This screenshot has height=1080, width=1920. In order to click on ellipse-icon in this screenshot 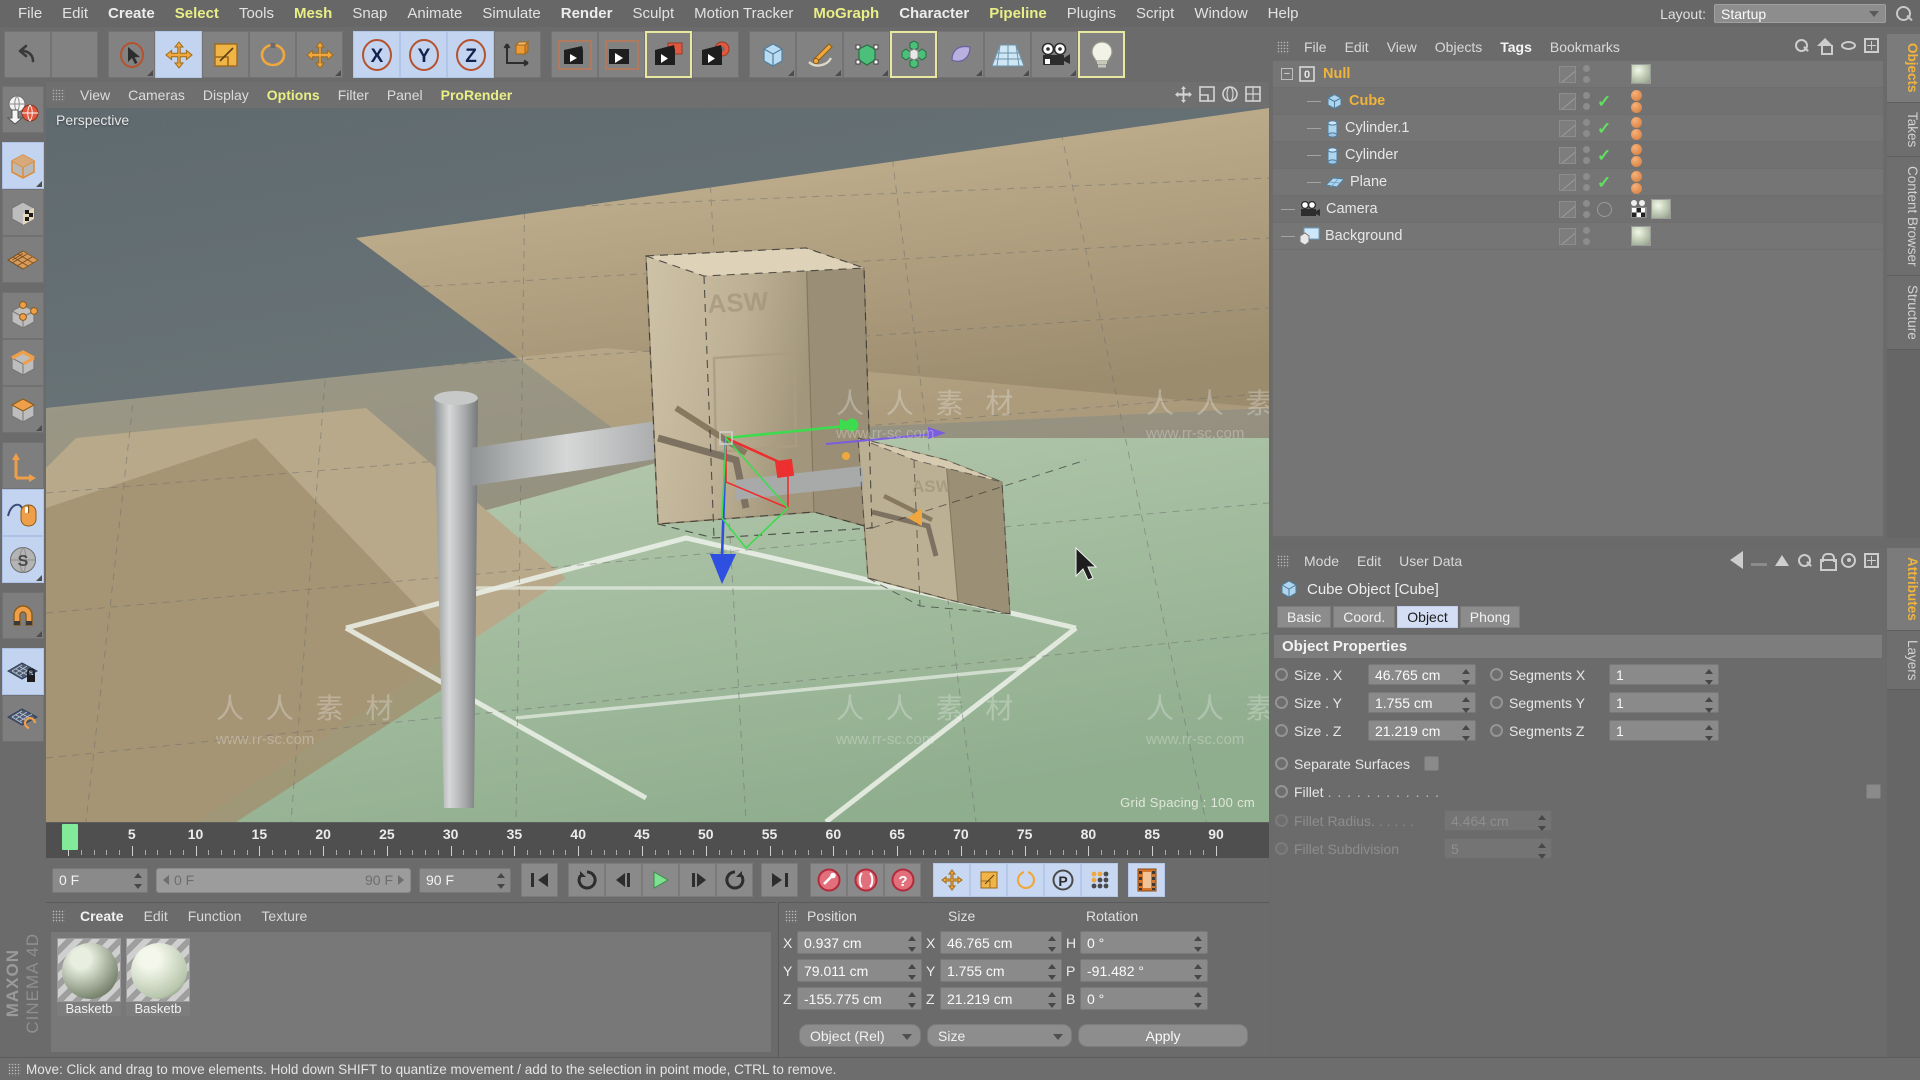, I will do `click(1848, 45)`.